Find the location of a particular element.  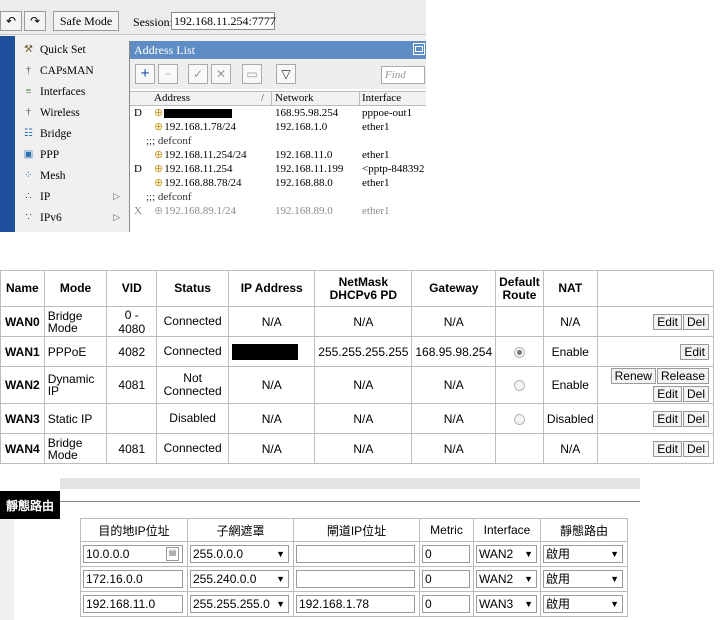

dest-ip-input: 192.168.11.0 is located at coordinates (133, 604).